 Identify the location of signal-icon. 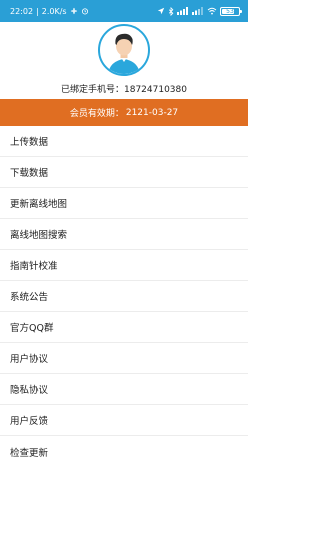
(183, 11).